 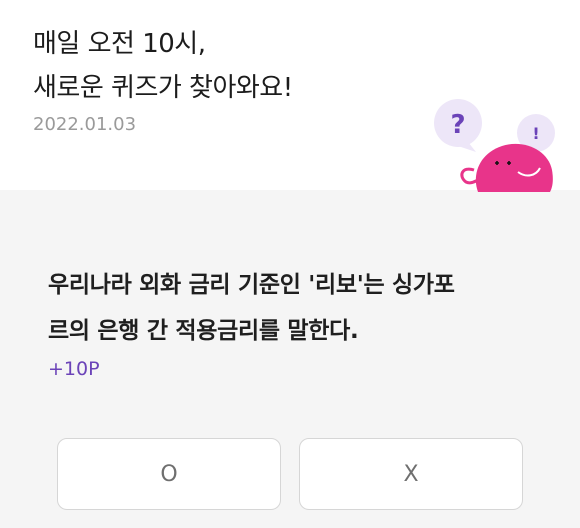 I want to click on question-line-1: 우리나라 외화 금리 기준인 '리보'는 싱가포, so click(x=251, y=285).